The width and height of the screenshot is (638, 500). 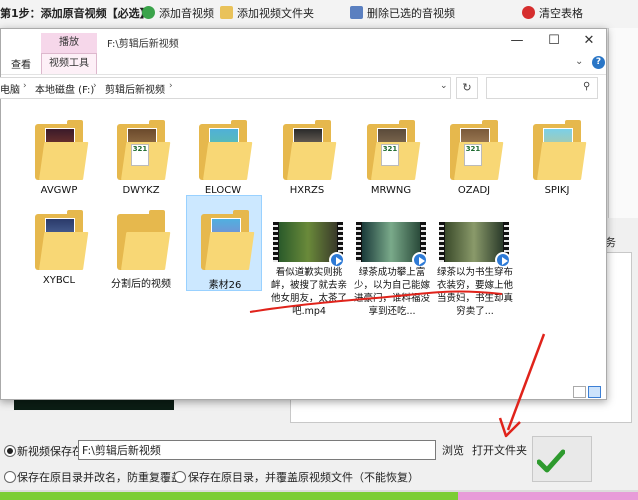 What do you see at coordinates (623, 123) in the screenshot?
I see `background-panel` at bounding box center [623, 123].